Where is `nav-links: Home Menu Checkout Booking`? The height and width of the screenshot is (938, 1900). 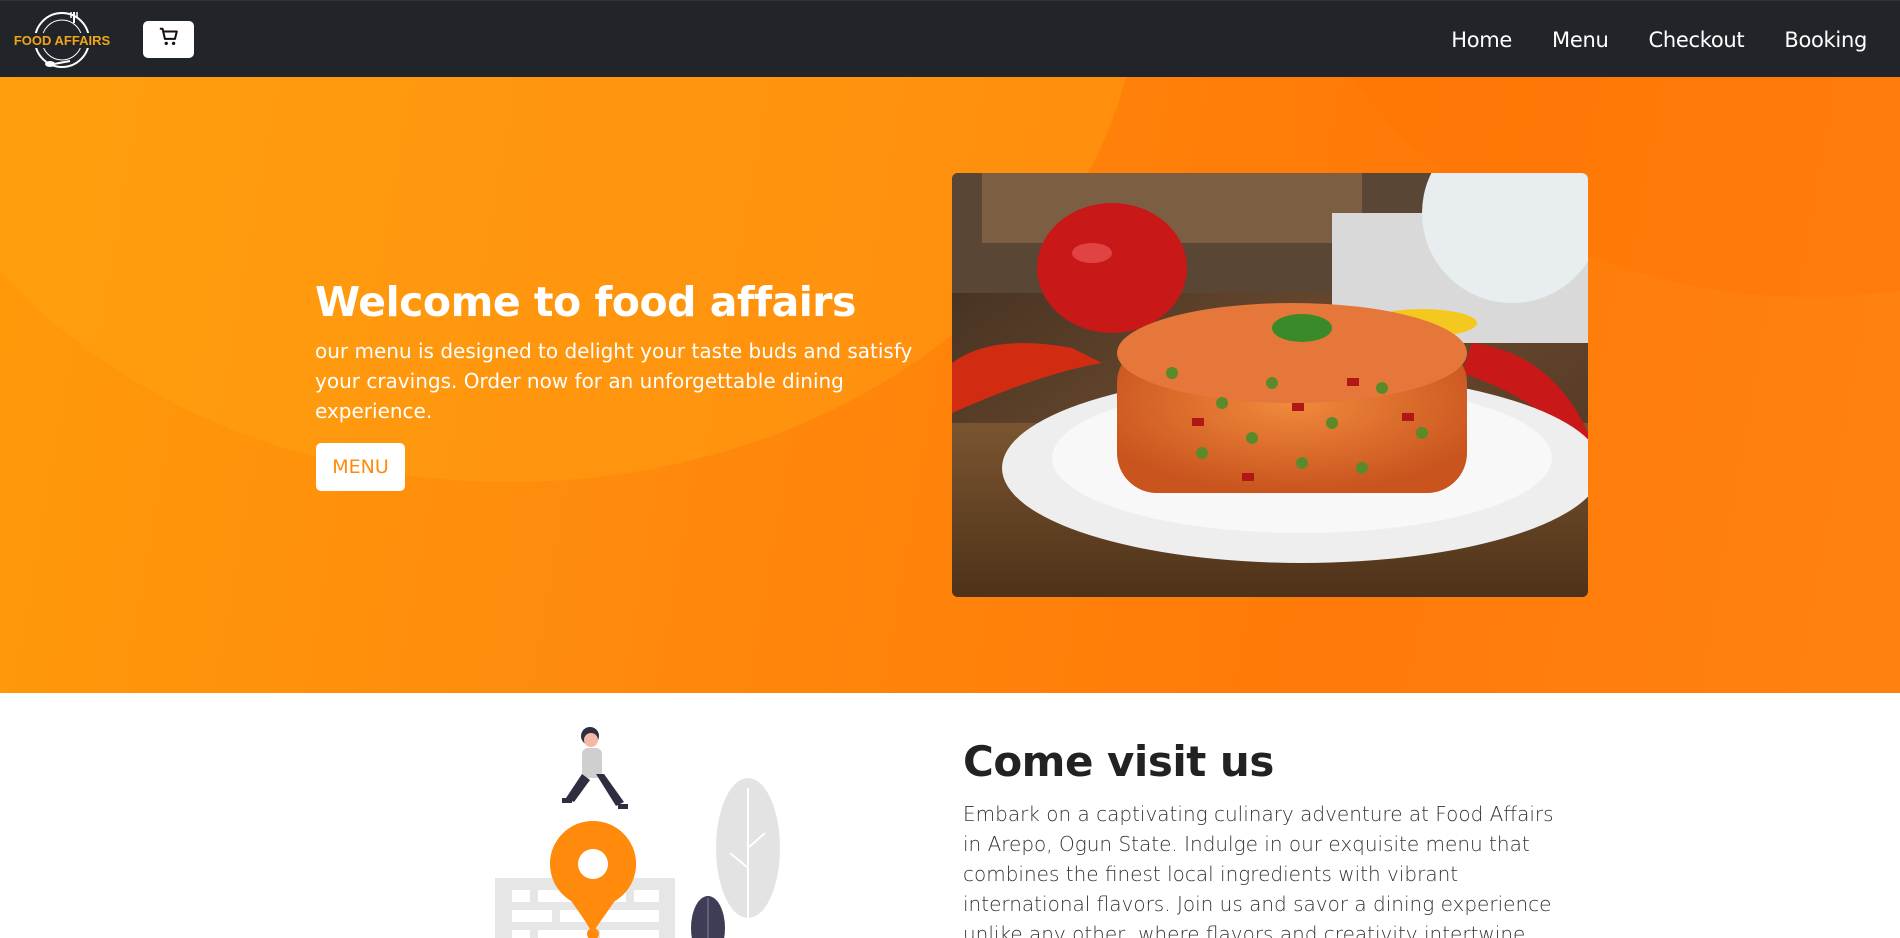 nav-links: Home Menu Checkout Booking is located at coordinates (1649, 39).